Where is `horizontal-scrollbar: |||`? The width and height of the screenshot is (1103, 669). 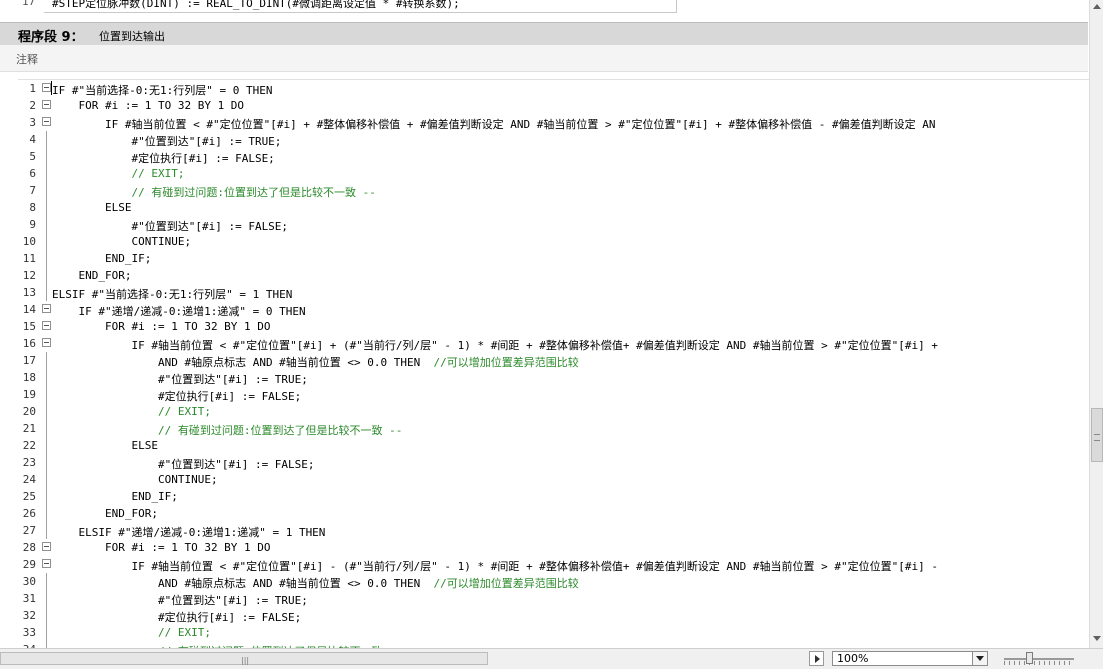
horizontal-scrollbar: ||| is located at coordinates (413, 658).